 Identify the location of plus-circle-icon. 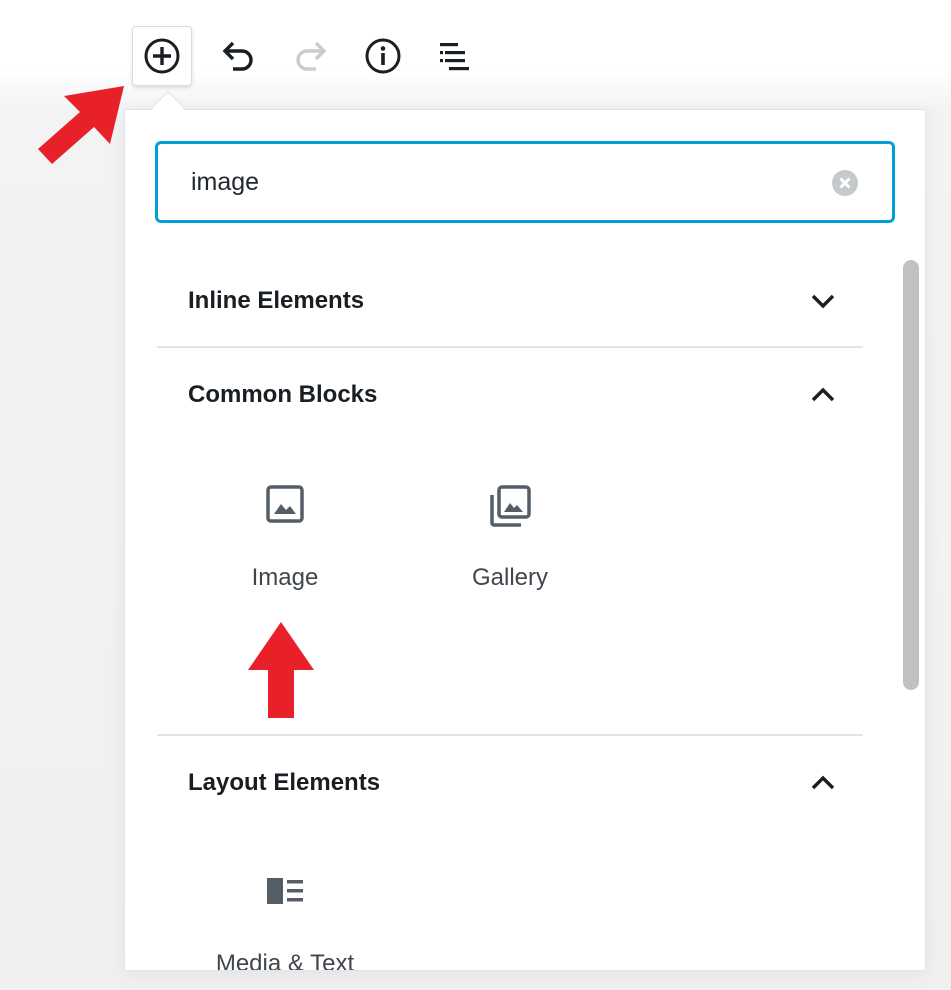
(162, 56).